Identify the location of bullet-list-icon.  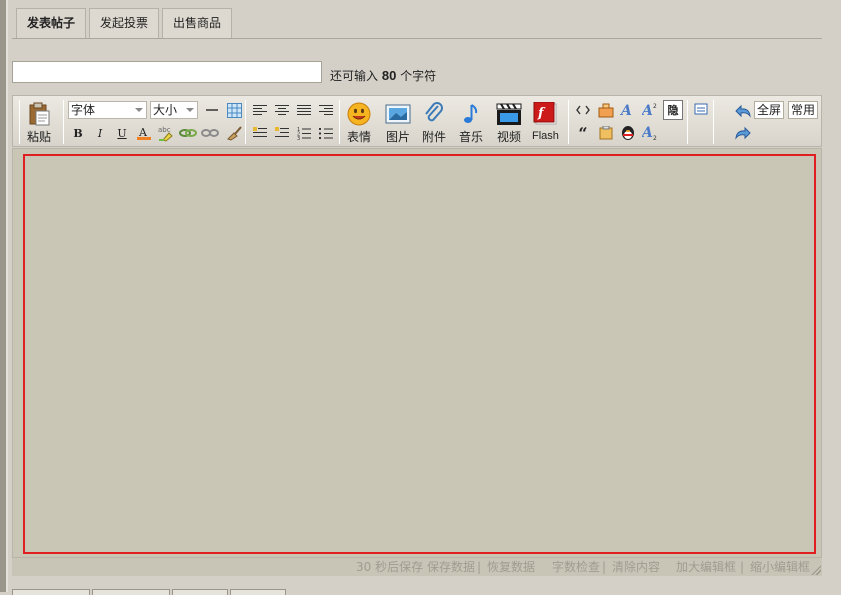
(326, 133).